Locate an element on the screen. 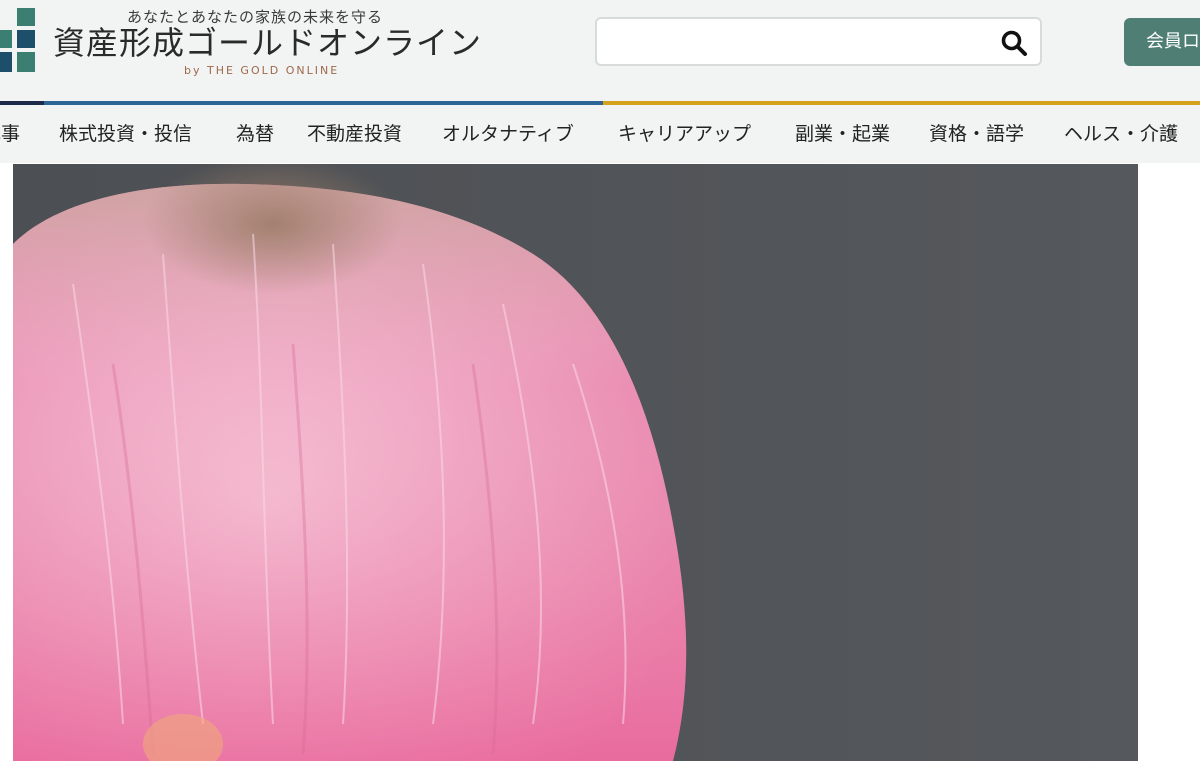 The width and height of the screenshot is (1200, 761). site-logo-icon is located at coordinates (18, 41).